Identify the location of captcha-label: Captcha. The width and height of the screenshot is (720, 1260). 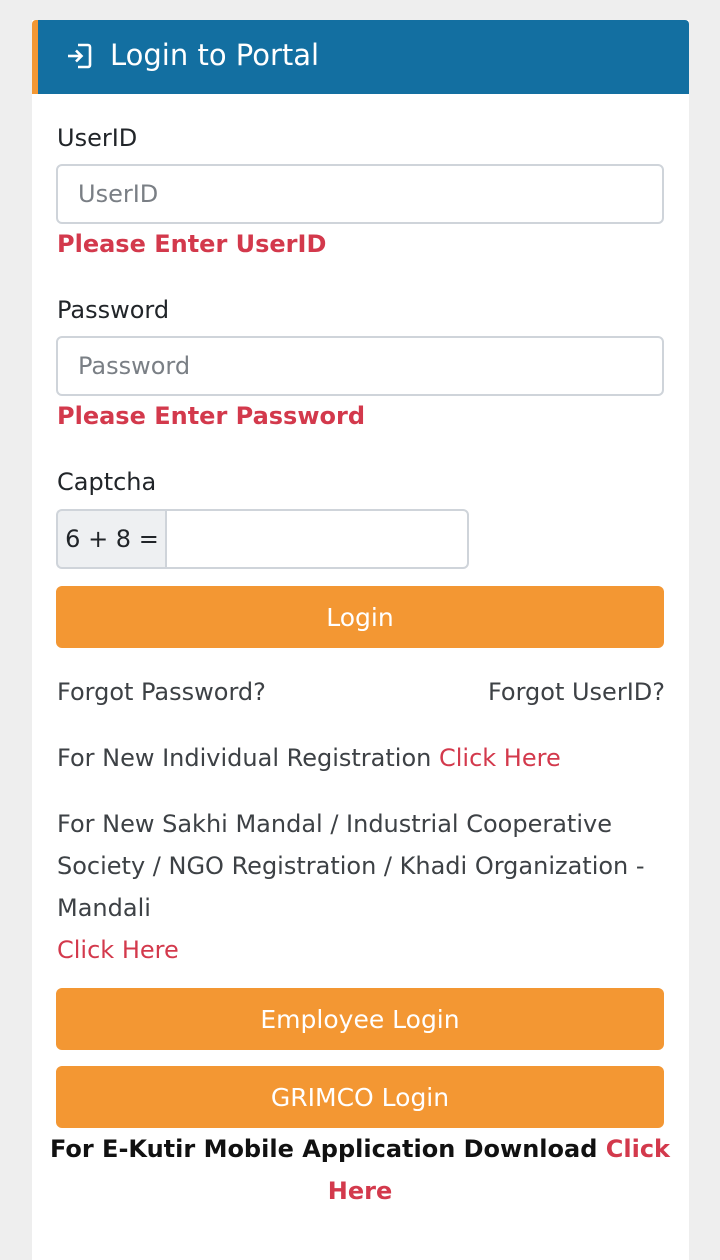
(107, 482).